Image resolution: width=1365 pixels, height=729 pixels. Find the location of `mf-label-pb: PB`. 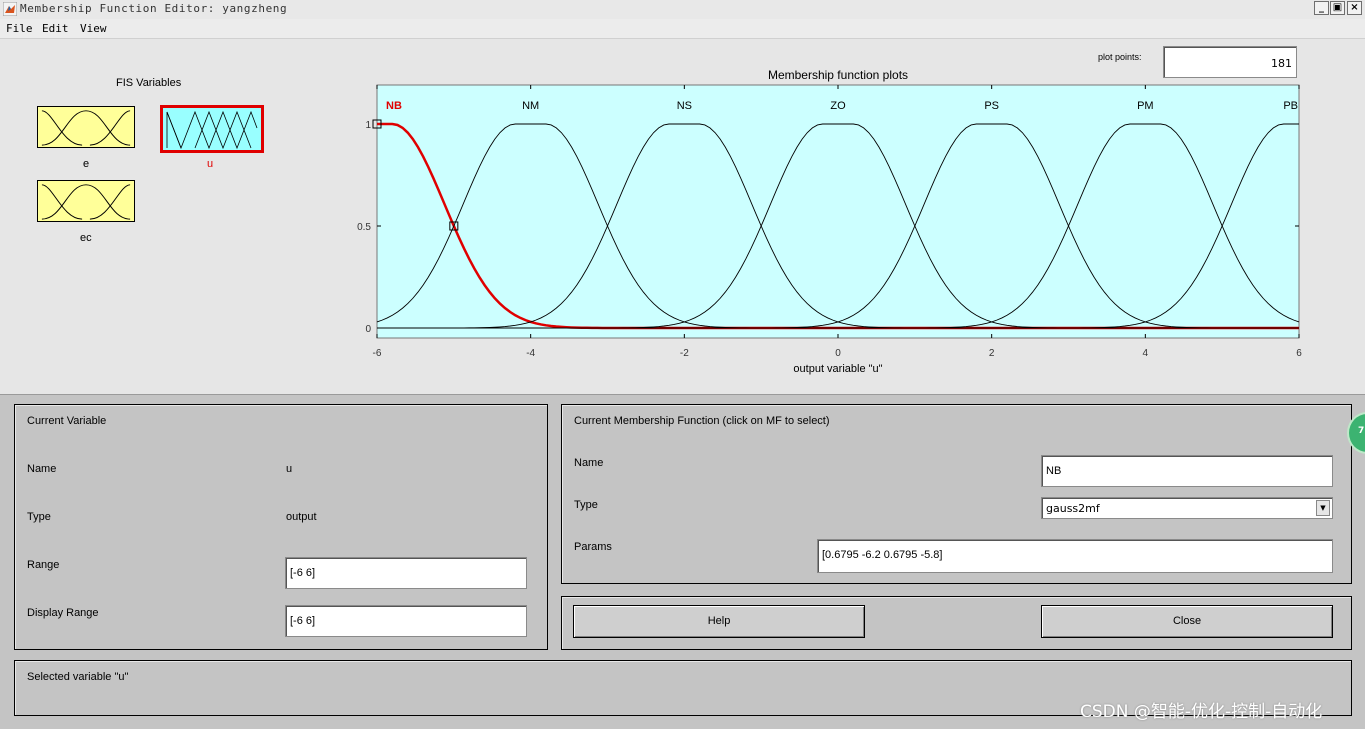

mf-label-pb: PB is located at coordinates (1290, 106).